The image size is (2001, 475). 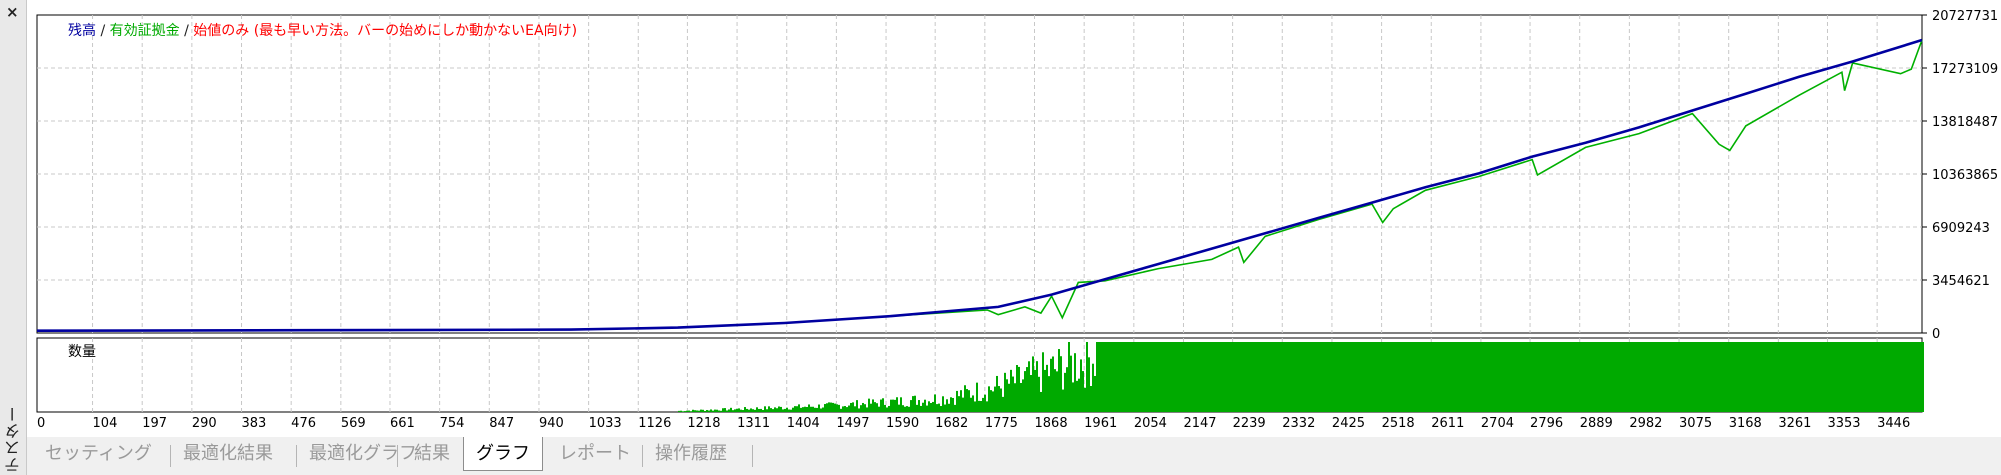 I want to click on y-tick-label: 6909243, so click(x=1961, y=228).